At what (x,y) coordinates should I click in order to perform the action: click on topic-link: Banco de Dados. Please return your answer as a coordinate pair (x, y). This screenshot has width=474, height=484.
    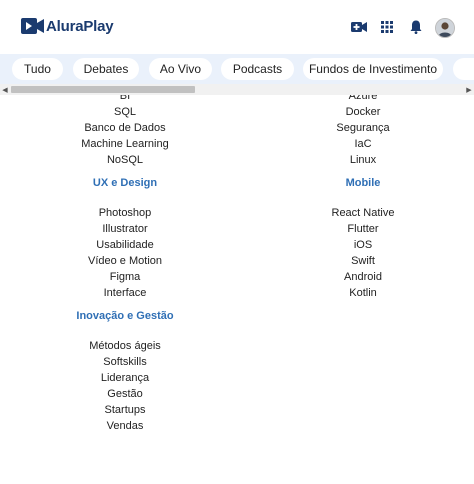
    Looking at the image, I should click on (125, 128).